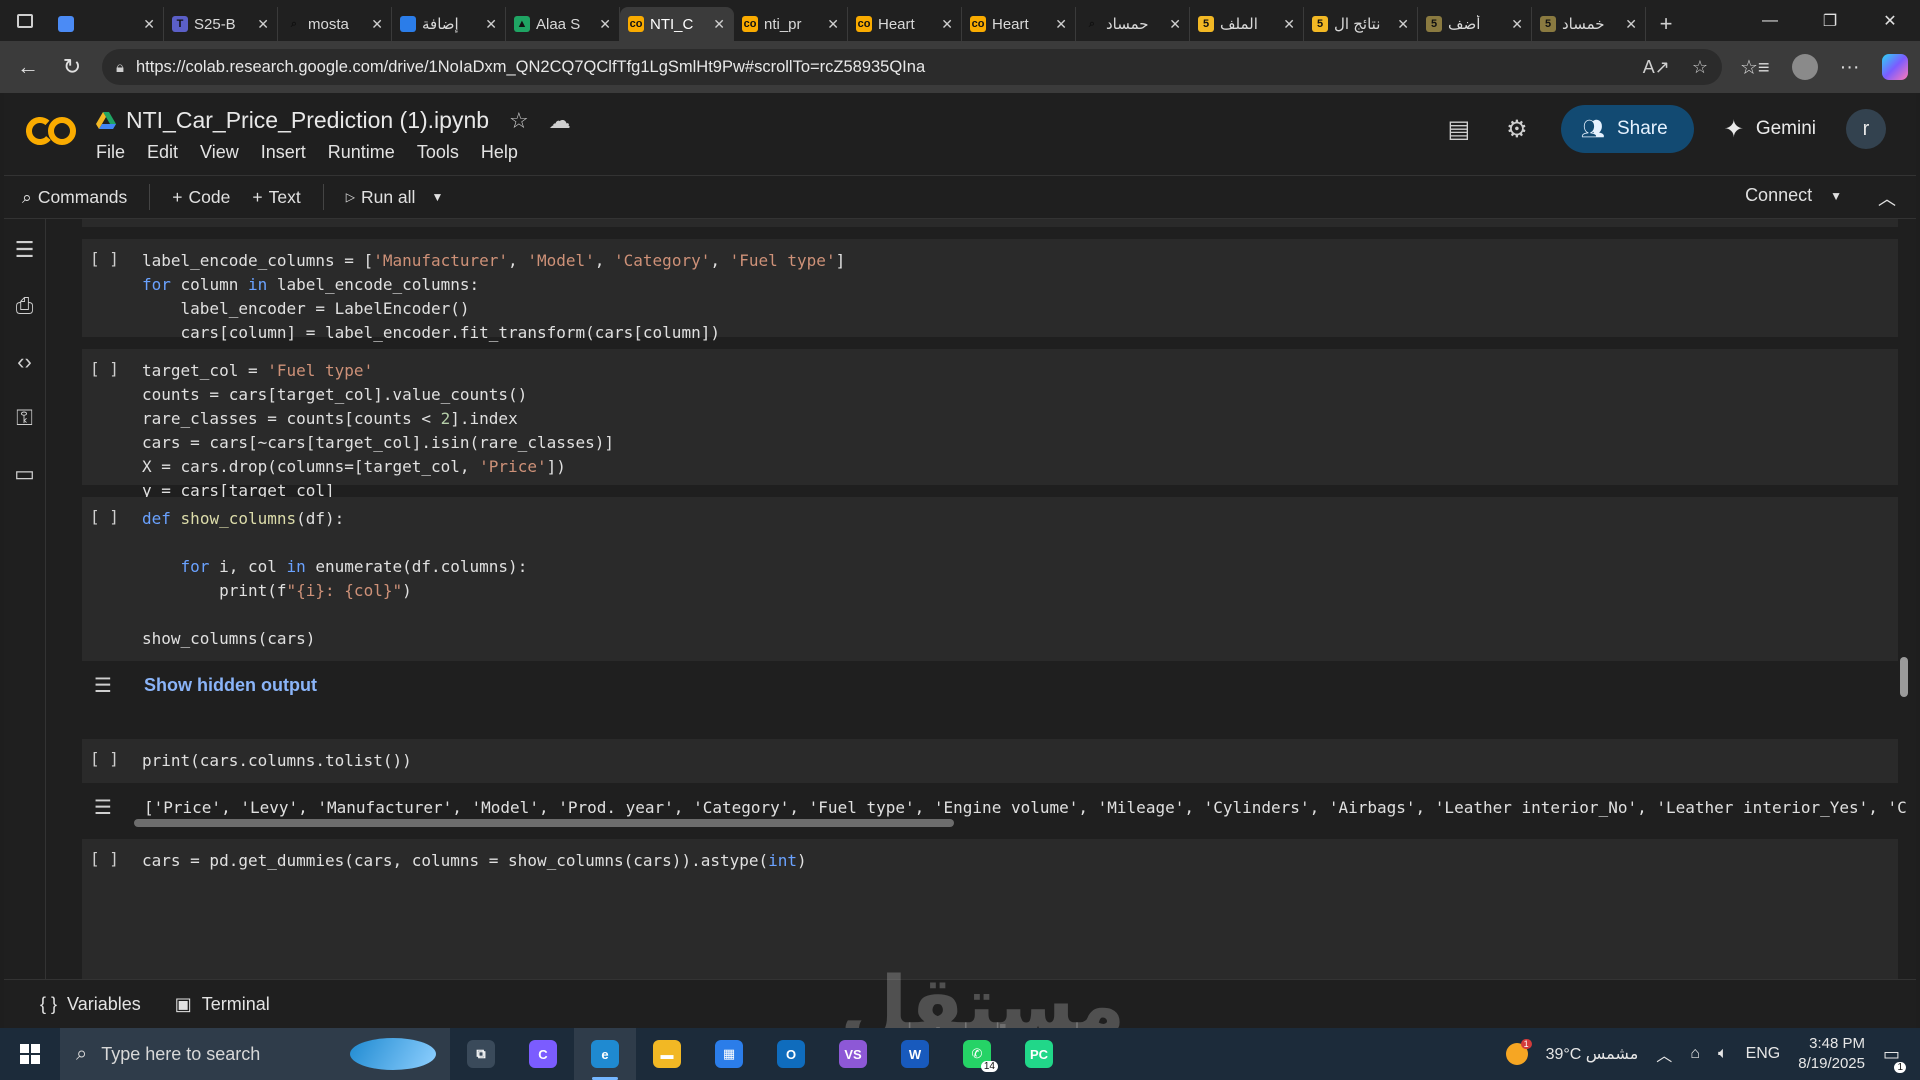 This screenshot has width=1920, height=1080. What do you see at coordinates (915, 1054) in the screenshot?
I see `taskbar-app-word: W` at bounding box center [915, 1054].